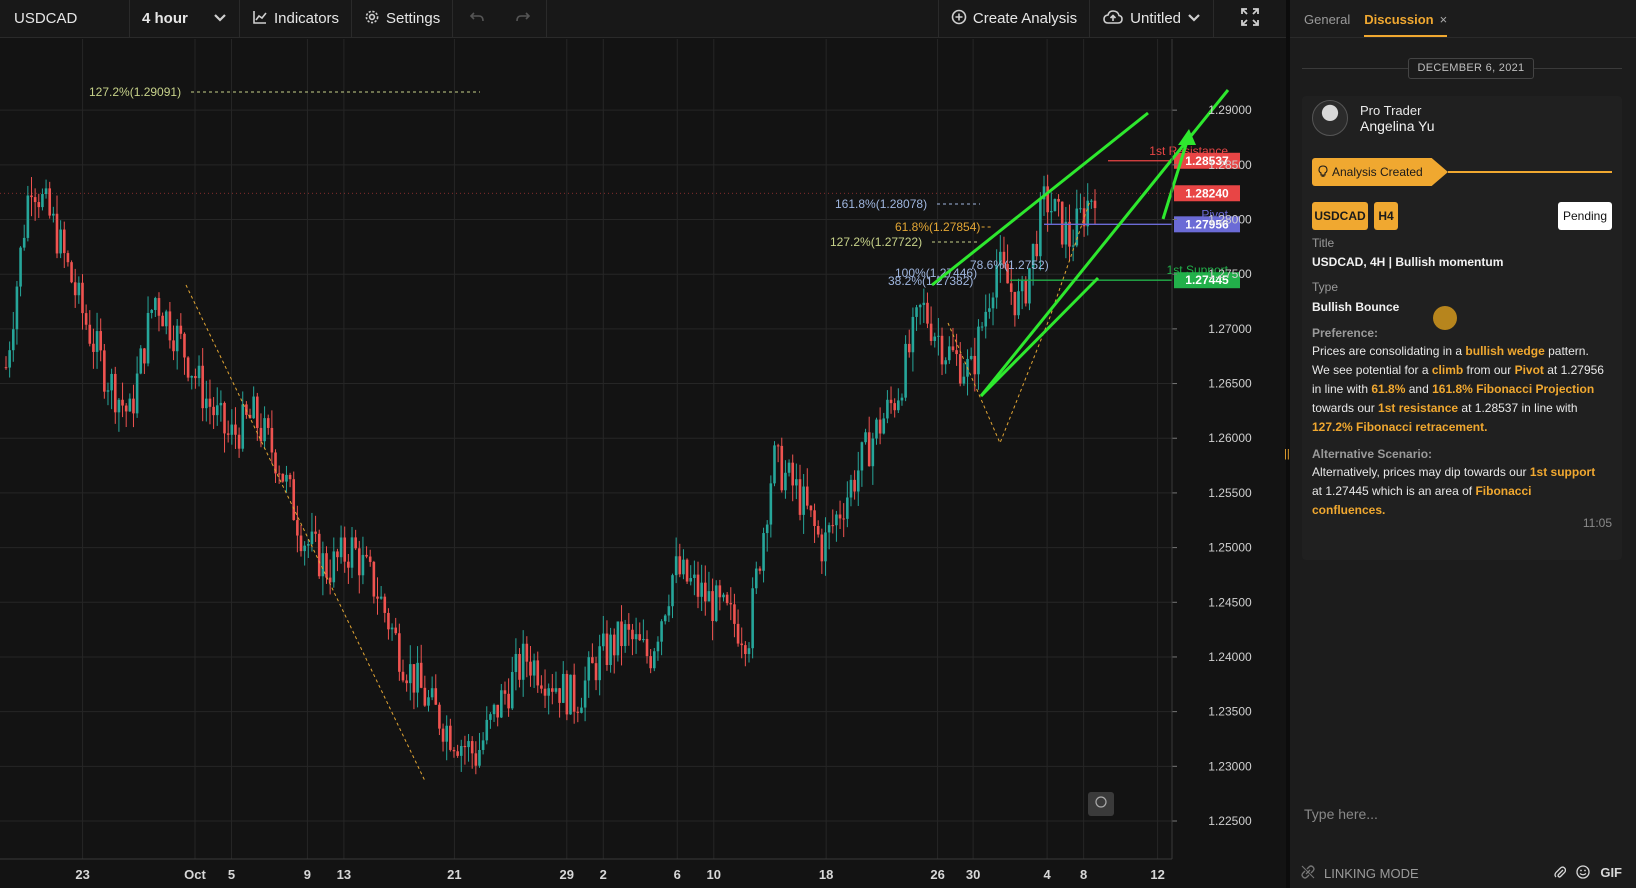 The width and height of the screenshot is (1636, 888). What do you see at coordinates (1583, 873) in the screenshot?
I see `emoji-icon` at bounding box center [1583, 873].